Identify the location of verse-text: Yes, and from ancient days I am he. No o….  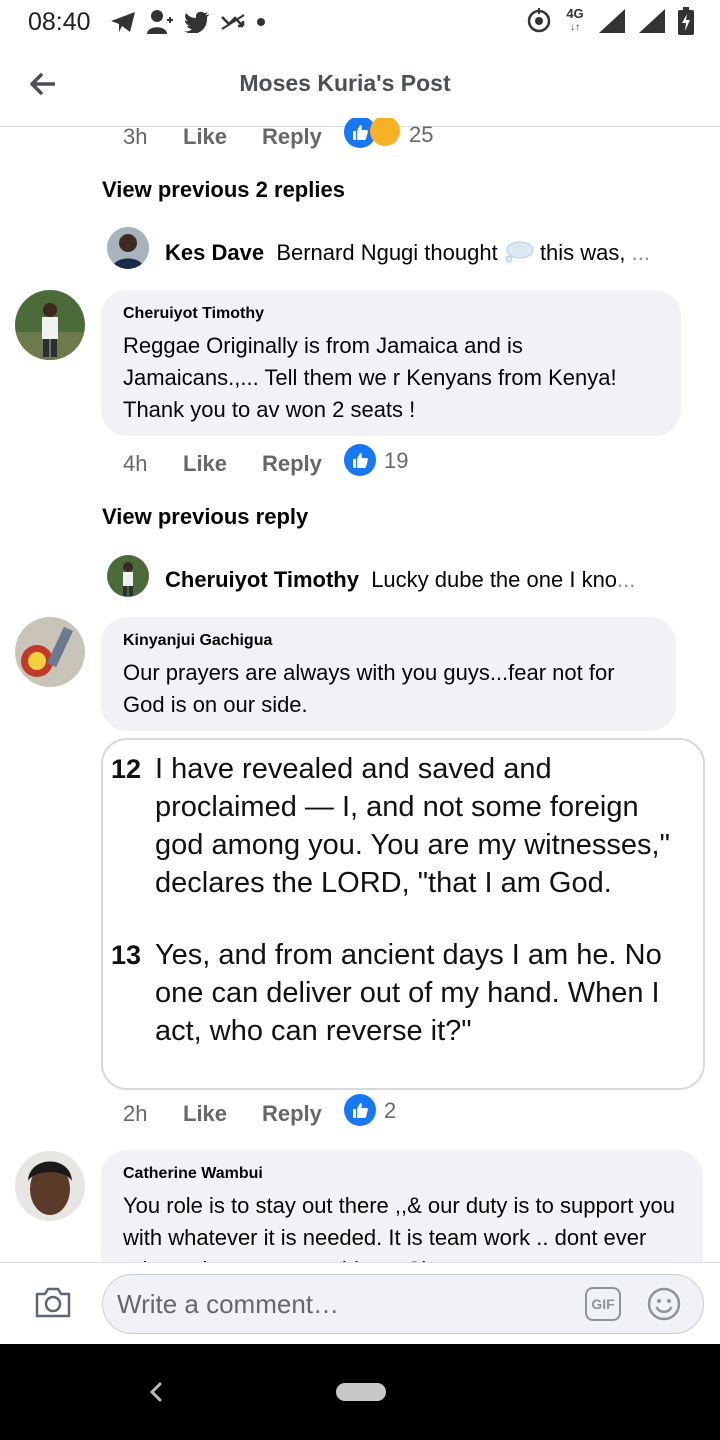
(408, 993).